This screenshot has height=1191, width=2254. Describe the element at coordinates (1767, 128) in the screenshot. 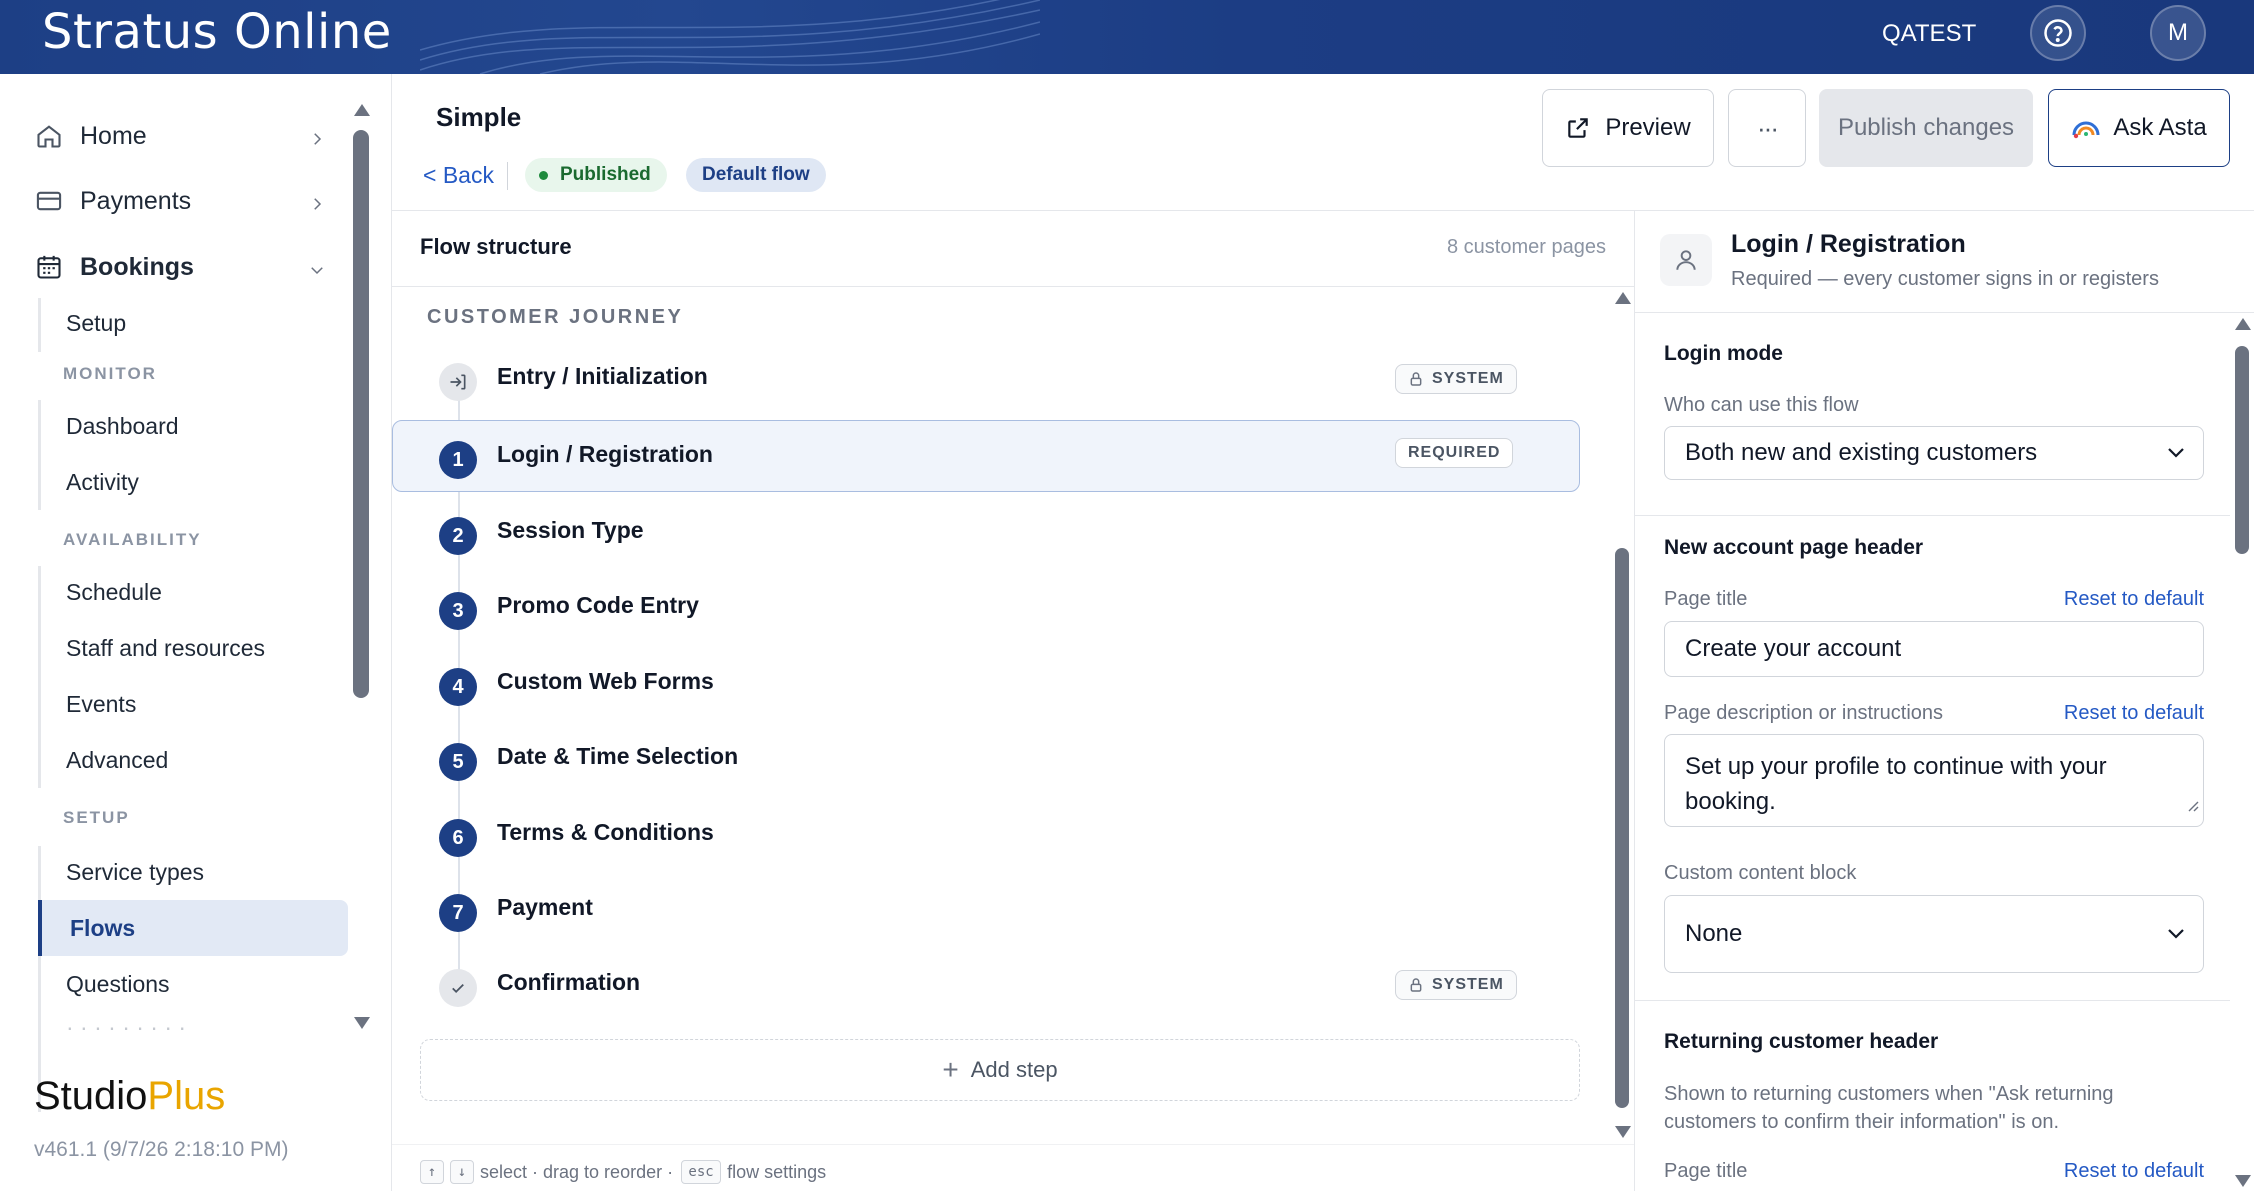

I see `more-options-button: ···` at that location.